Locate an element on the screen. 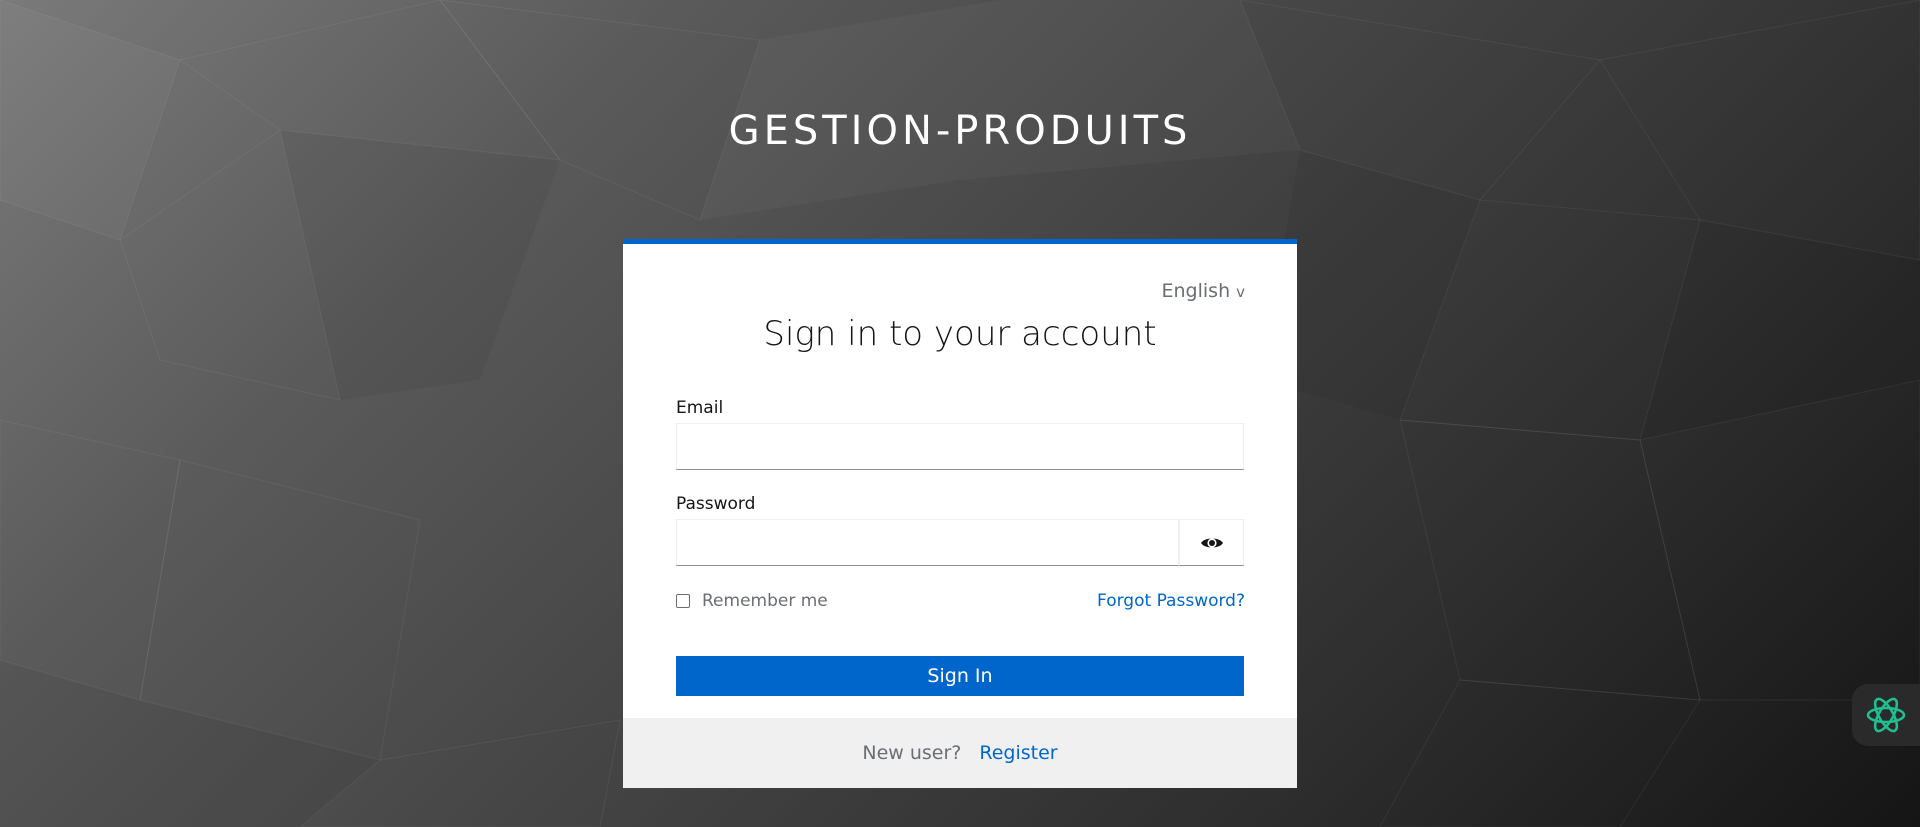  email-field is located at coordinates (960, 446).